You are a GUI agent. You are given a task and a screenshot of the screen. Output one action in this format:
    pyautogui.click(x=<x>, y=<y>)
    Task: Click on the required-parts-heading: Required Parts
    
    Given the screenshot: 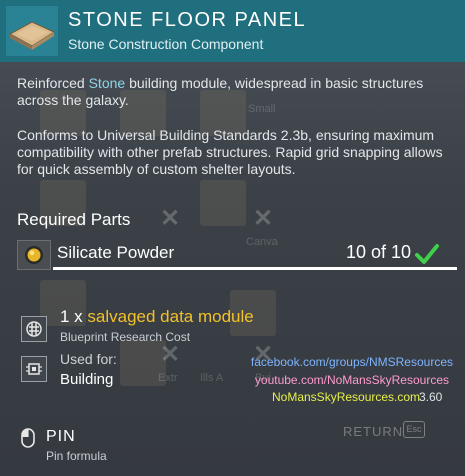 What is the action you would take?
    pyautogui.click(x=74, y=219)
    